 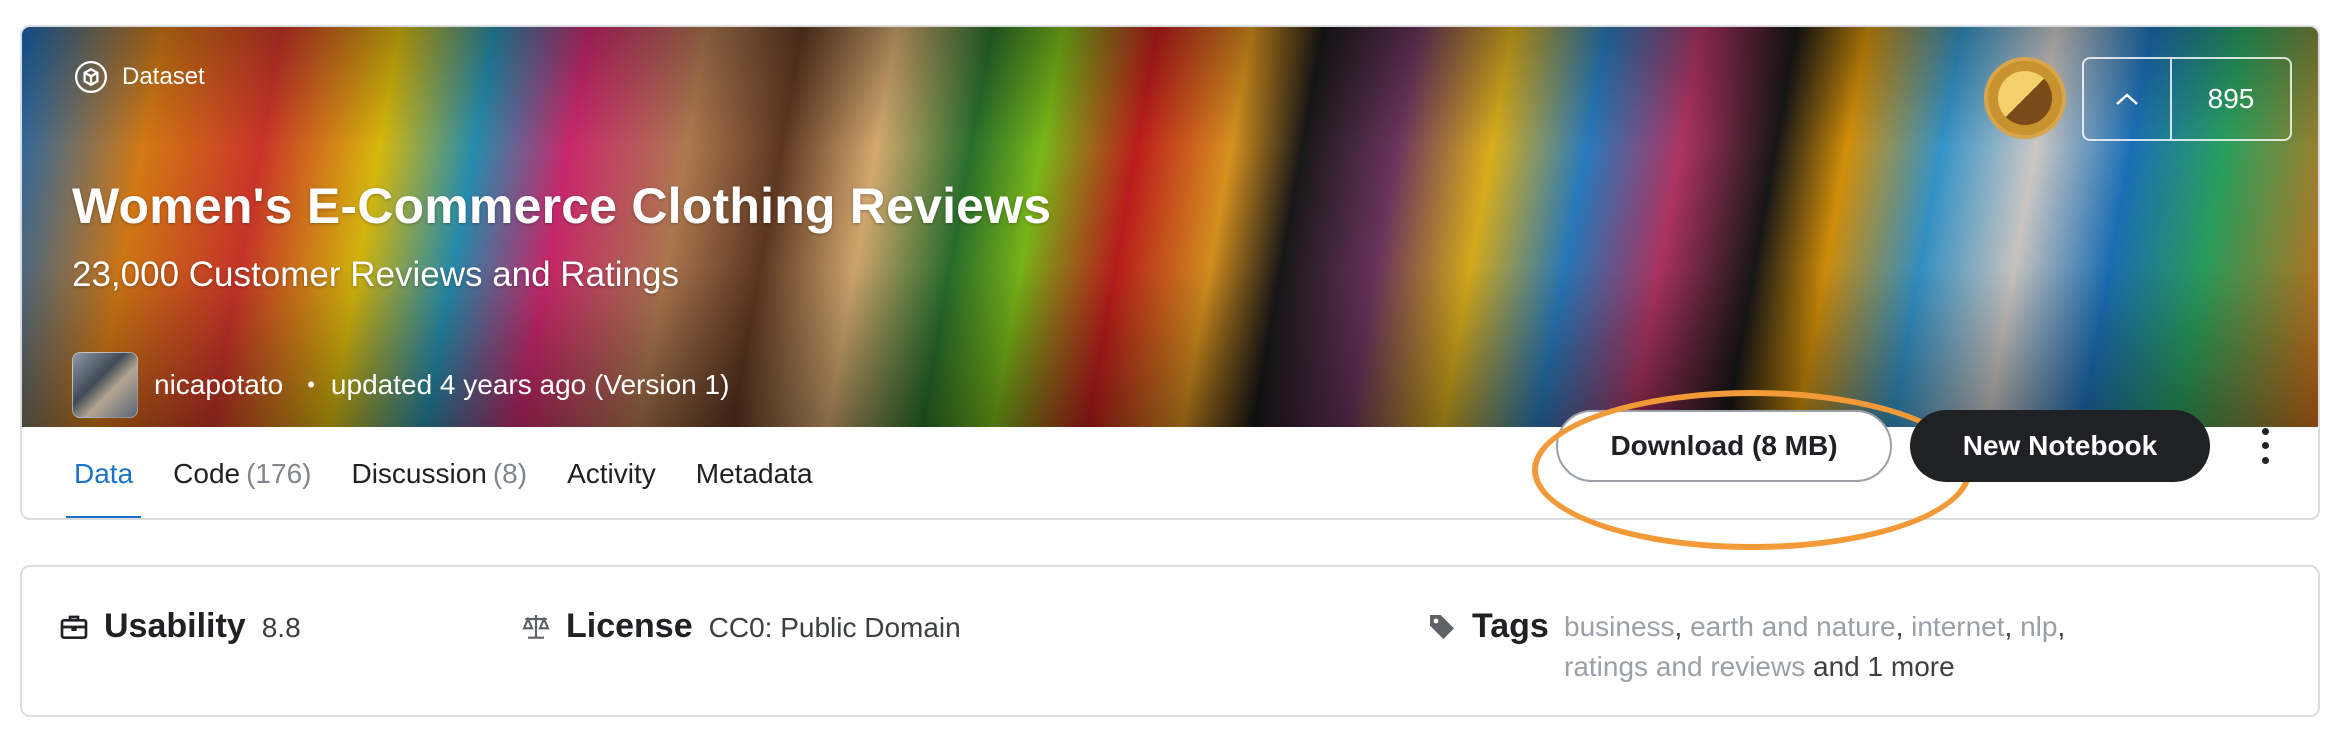 What do you see at coordinates (207, 473) in the screenshot?
I see `tab-label: Code` at bounding box center [207, 473].